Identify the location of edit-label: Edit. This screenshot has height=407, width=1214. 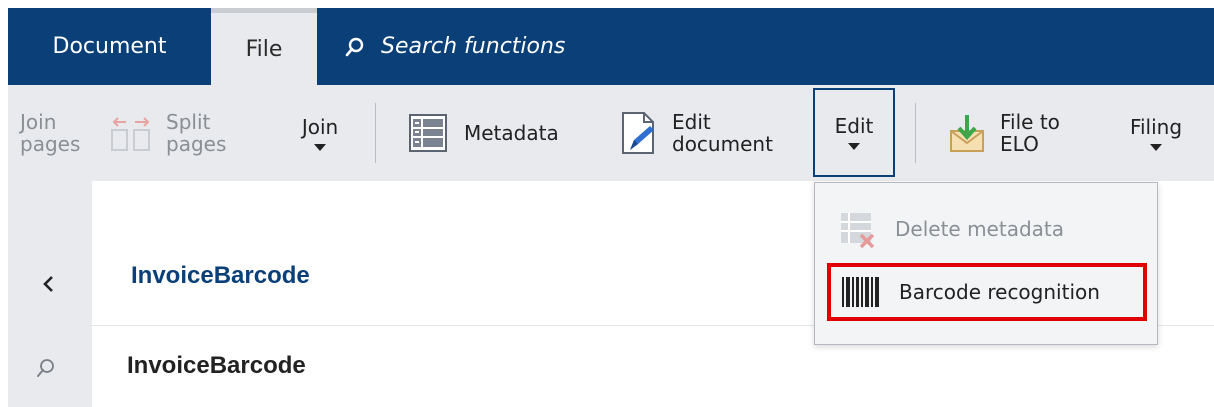
(854, 126).